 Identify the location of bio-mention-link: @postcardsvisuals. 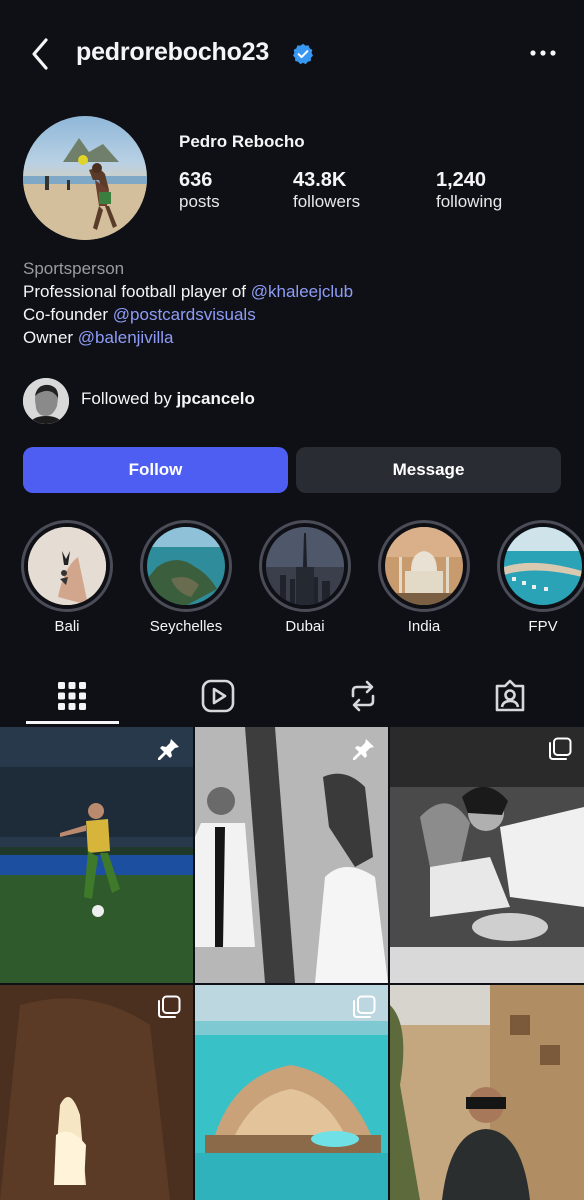
(184, 314).